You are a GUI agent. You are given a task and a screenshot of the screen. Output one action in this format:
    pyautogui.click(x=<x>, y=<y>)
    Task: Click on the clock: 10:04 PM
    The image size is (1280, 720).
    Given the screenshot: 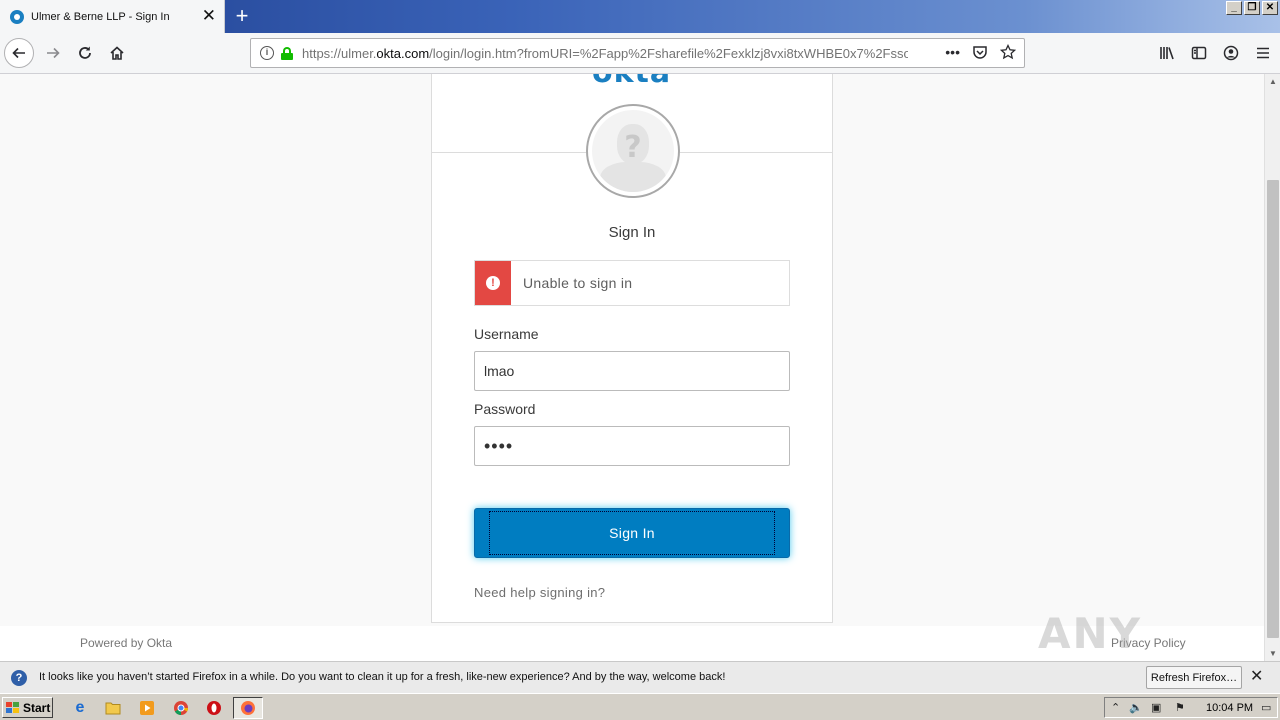 What is the action you would take?
    pyautogui.click(x=1229, y=708)
    